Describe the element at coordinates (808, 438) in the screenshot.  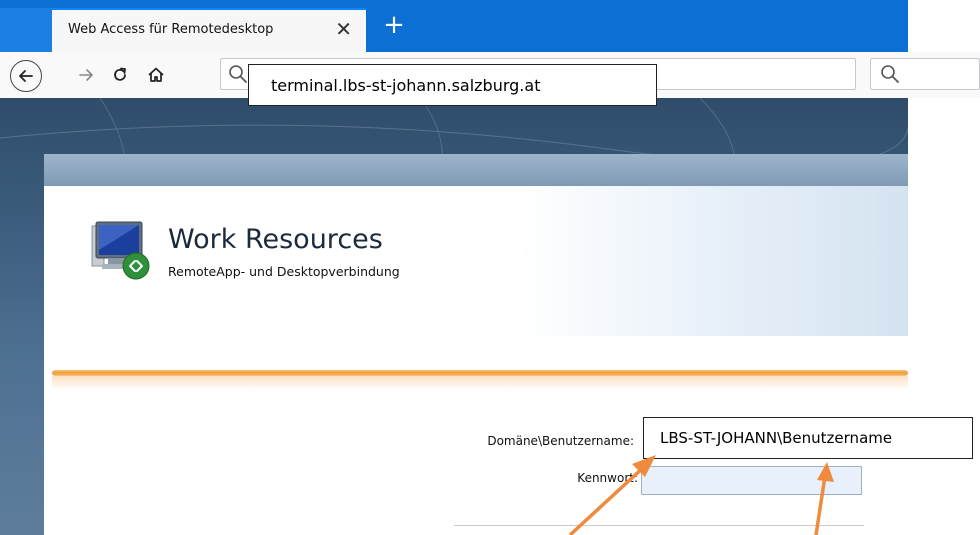
I see `username-input: LBS-ST-JOHANN\Benutzername` at that location.